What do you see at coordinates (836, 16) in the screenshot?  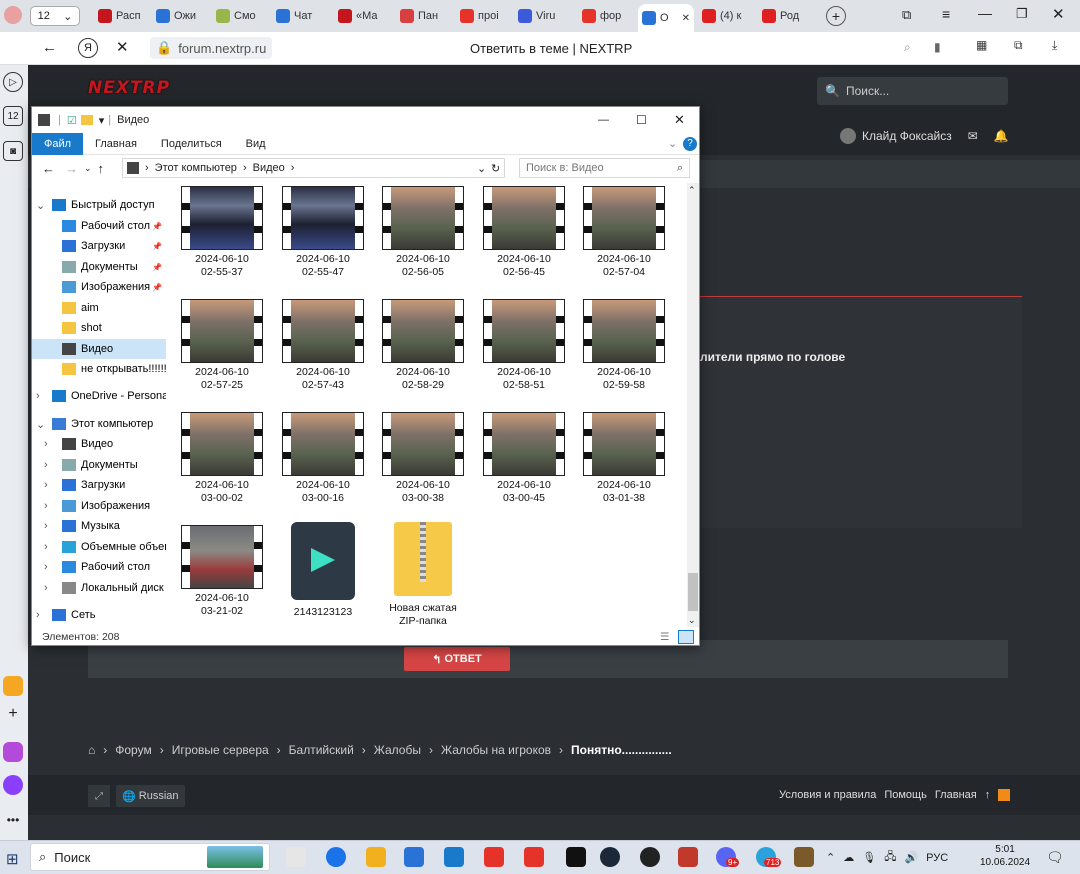 I see `new-tab-button: +` at bounding box center [836, 16].